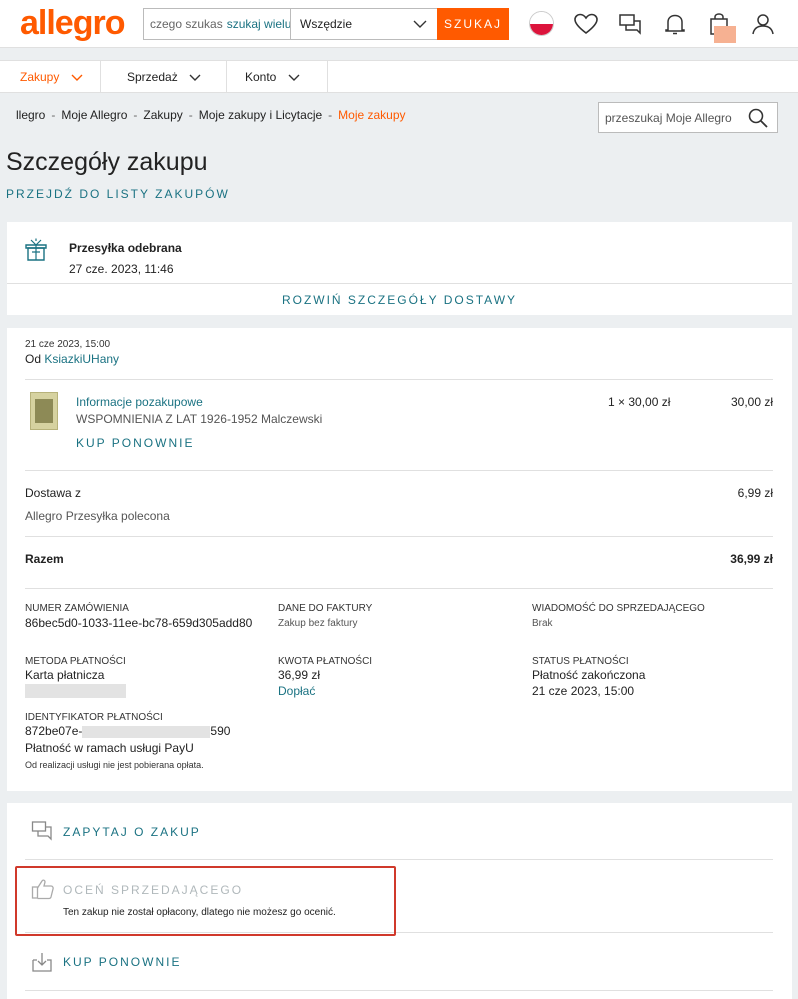 This screenshot has height=999, width=798. I want to click on highlight-annotation-box, so click(205, 901).